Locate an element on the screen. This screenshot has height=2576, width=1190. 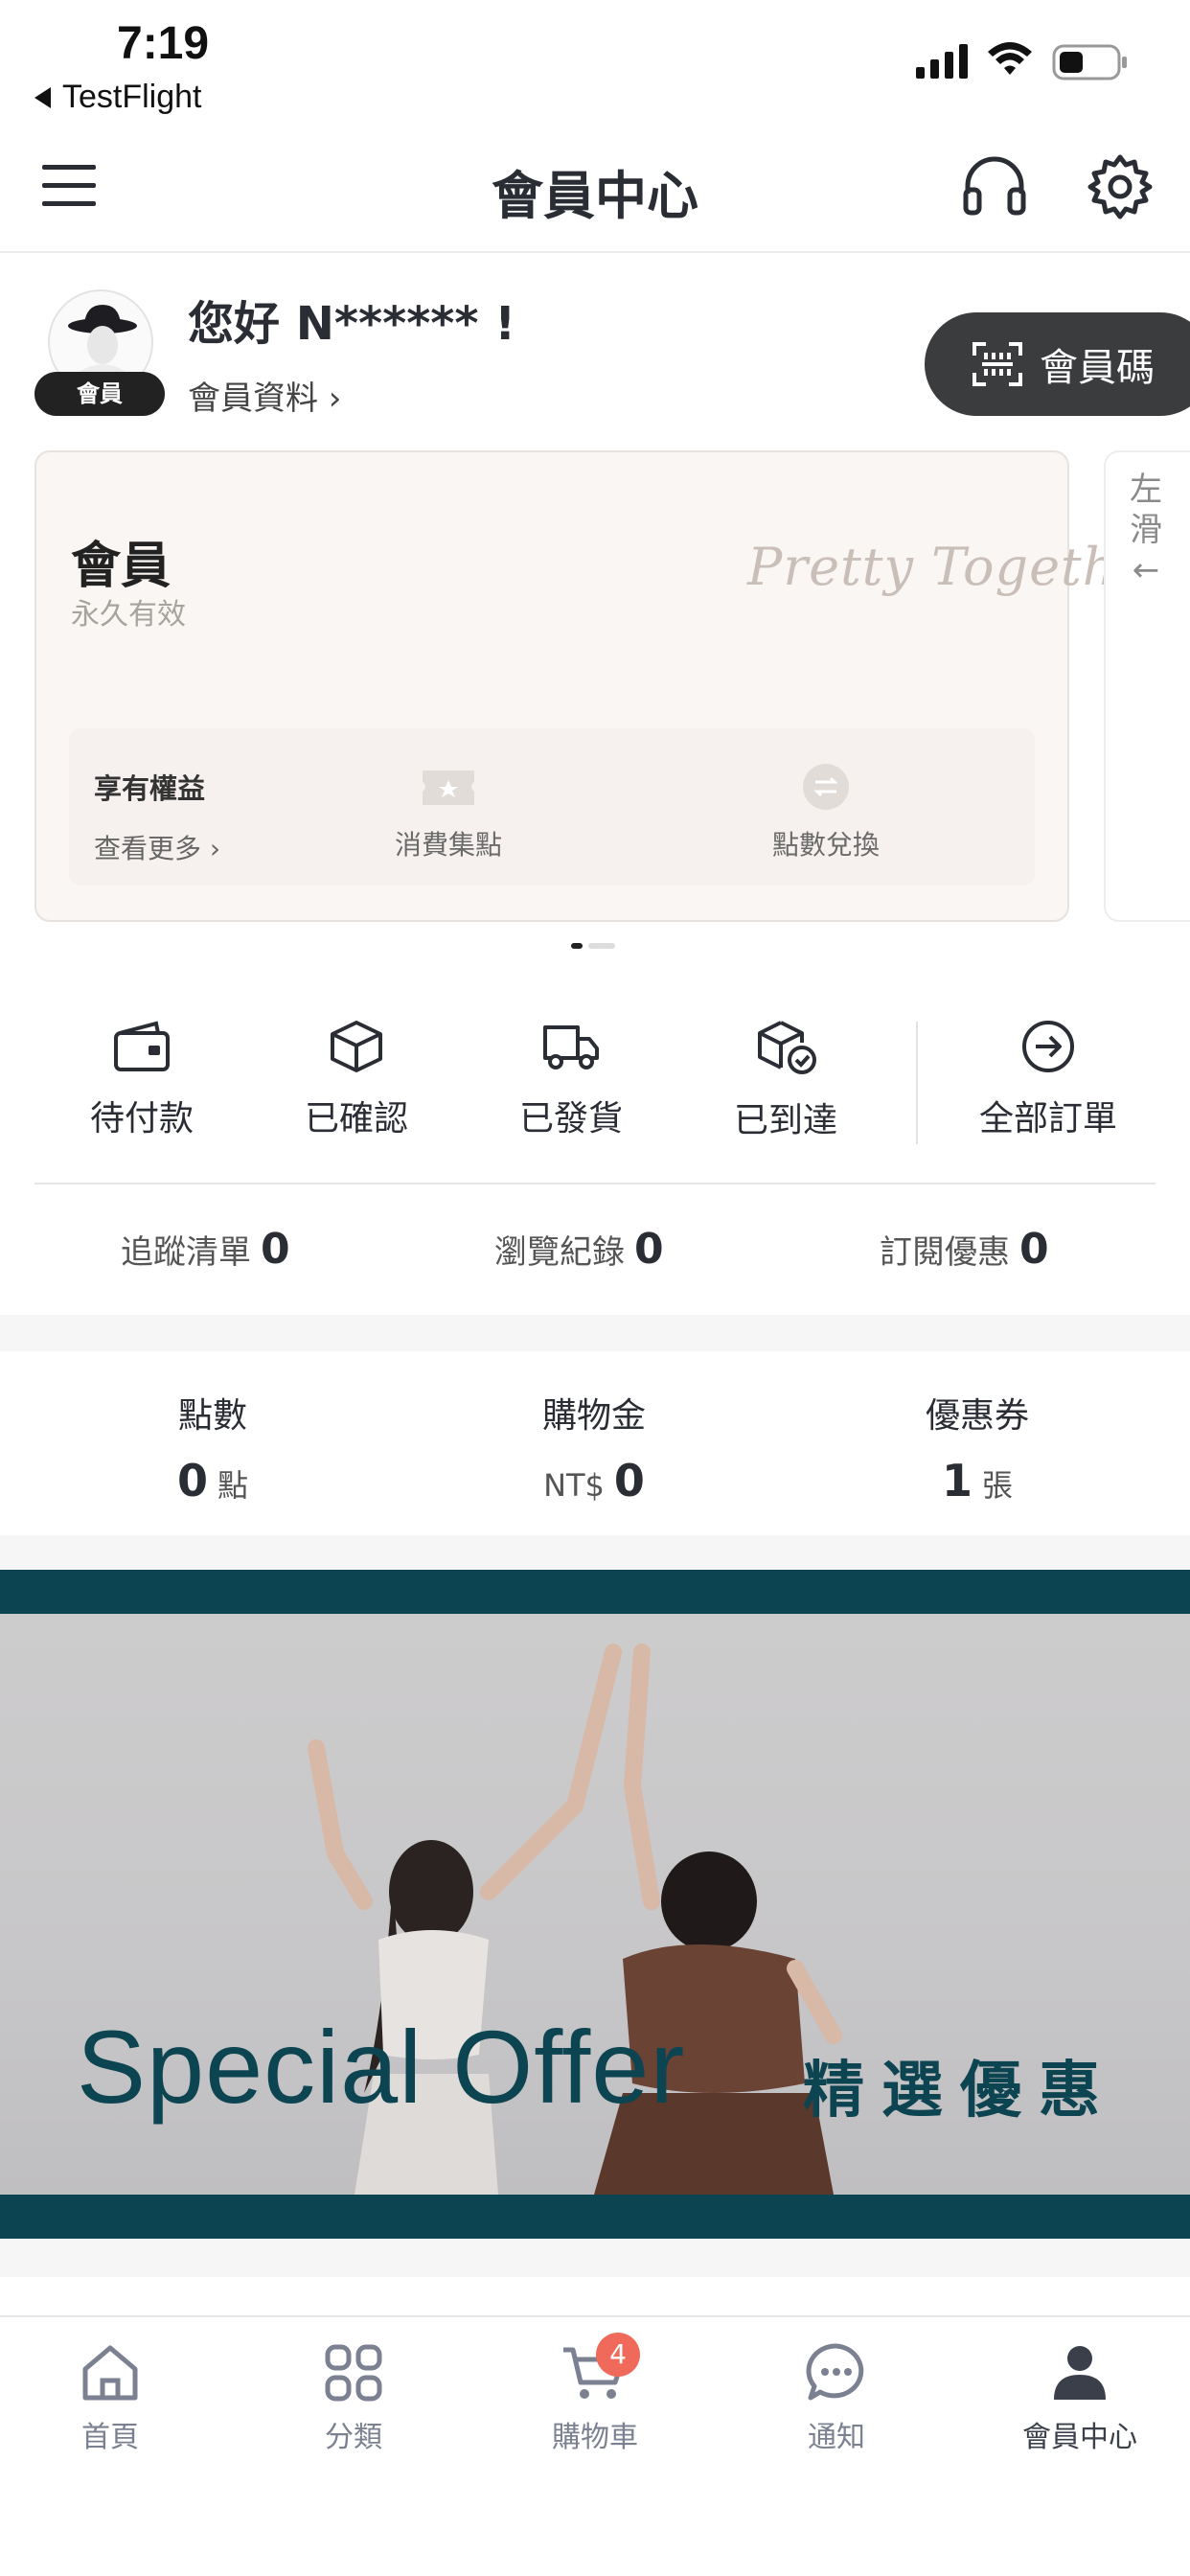
orders-separator is located at coordinates (917, 1083).